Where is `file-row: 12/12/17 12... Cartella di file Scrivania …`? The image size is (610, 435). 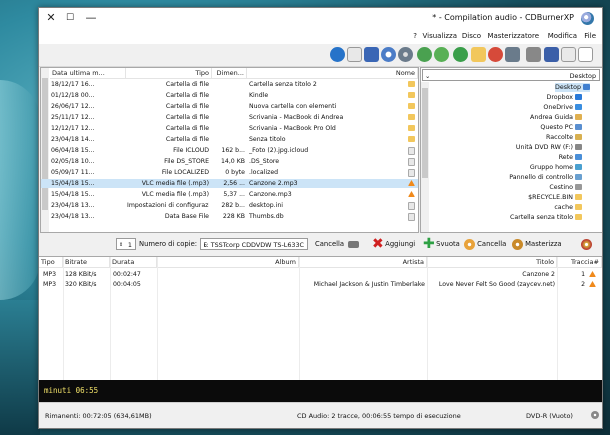 file-row: 12/12/17 12... Cartella di file Scrivania … is located at coordinates (229, 128).